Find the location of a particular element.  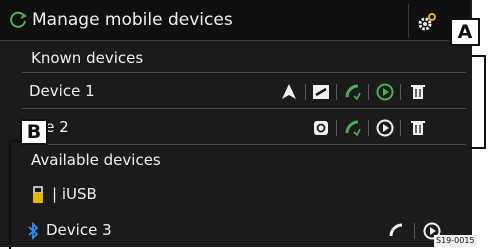

device-3-label: Device 3 is located at coordinates (79, 230).